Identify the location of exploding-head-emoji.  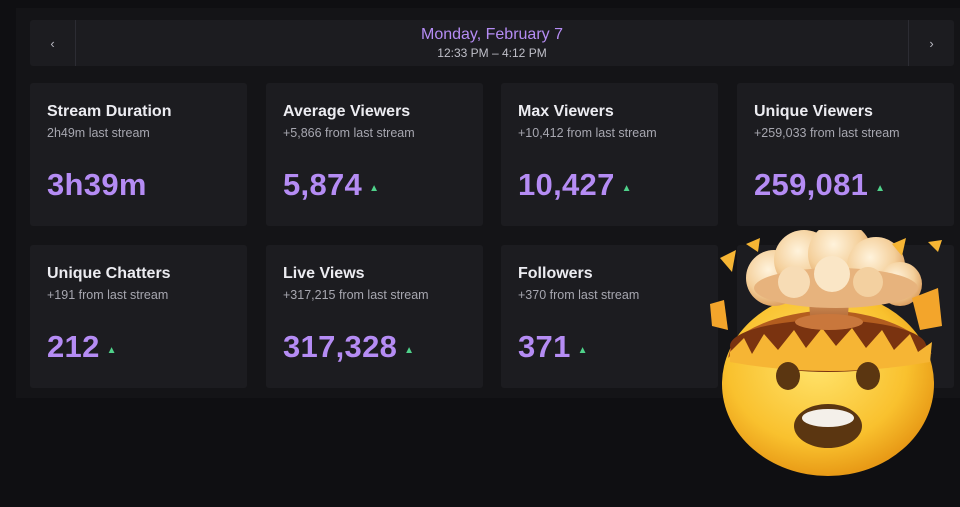
(831, 351).